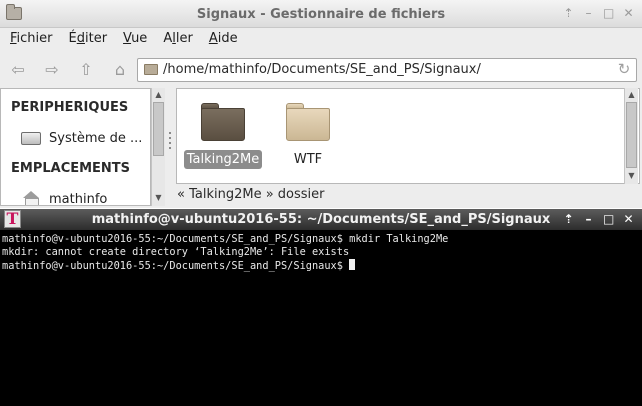 Image resolution: width=642 pixels, height=406 pixels. What do you see at coordinates (183, 39) in the screenshot?
I see `menu-aller: Aller` at bounding box center [183, 39].